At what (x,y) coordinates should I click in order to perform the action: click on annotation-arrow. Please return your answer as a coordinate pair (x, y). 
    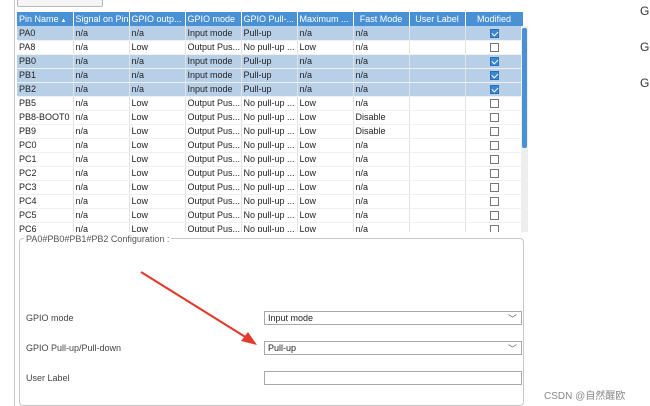
    Looking at the image, I should click on (198, 308).